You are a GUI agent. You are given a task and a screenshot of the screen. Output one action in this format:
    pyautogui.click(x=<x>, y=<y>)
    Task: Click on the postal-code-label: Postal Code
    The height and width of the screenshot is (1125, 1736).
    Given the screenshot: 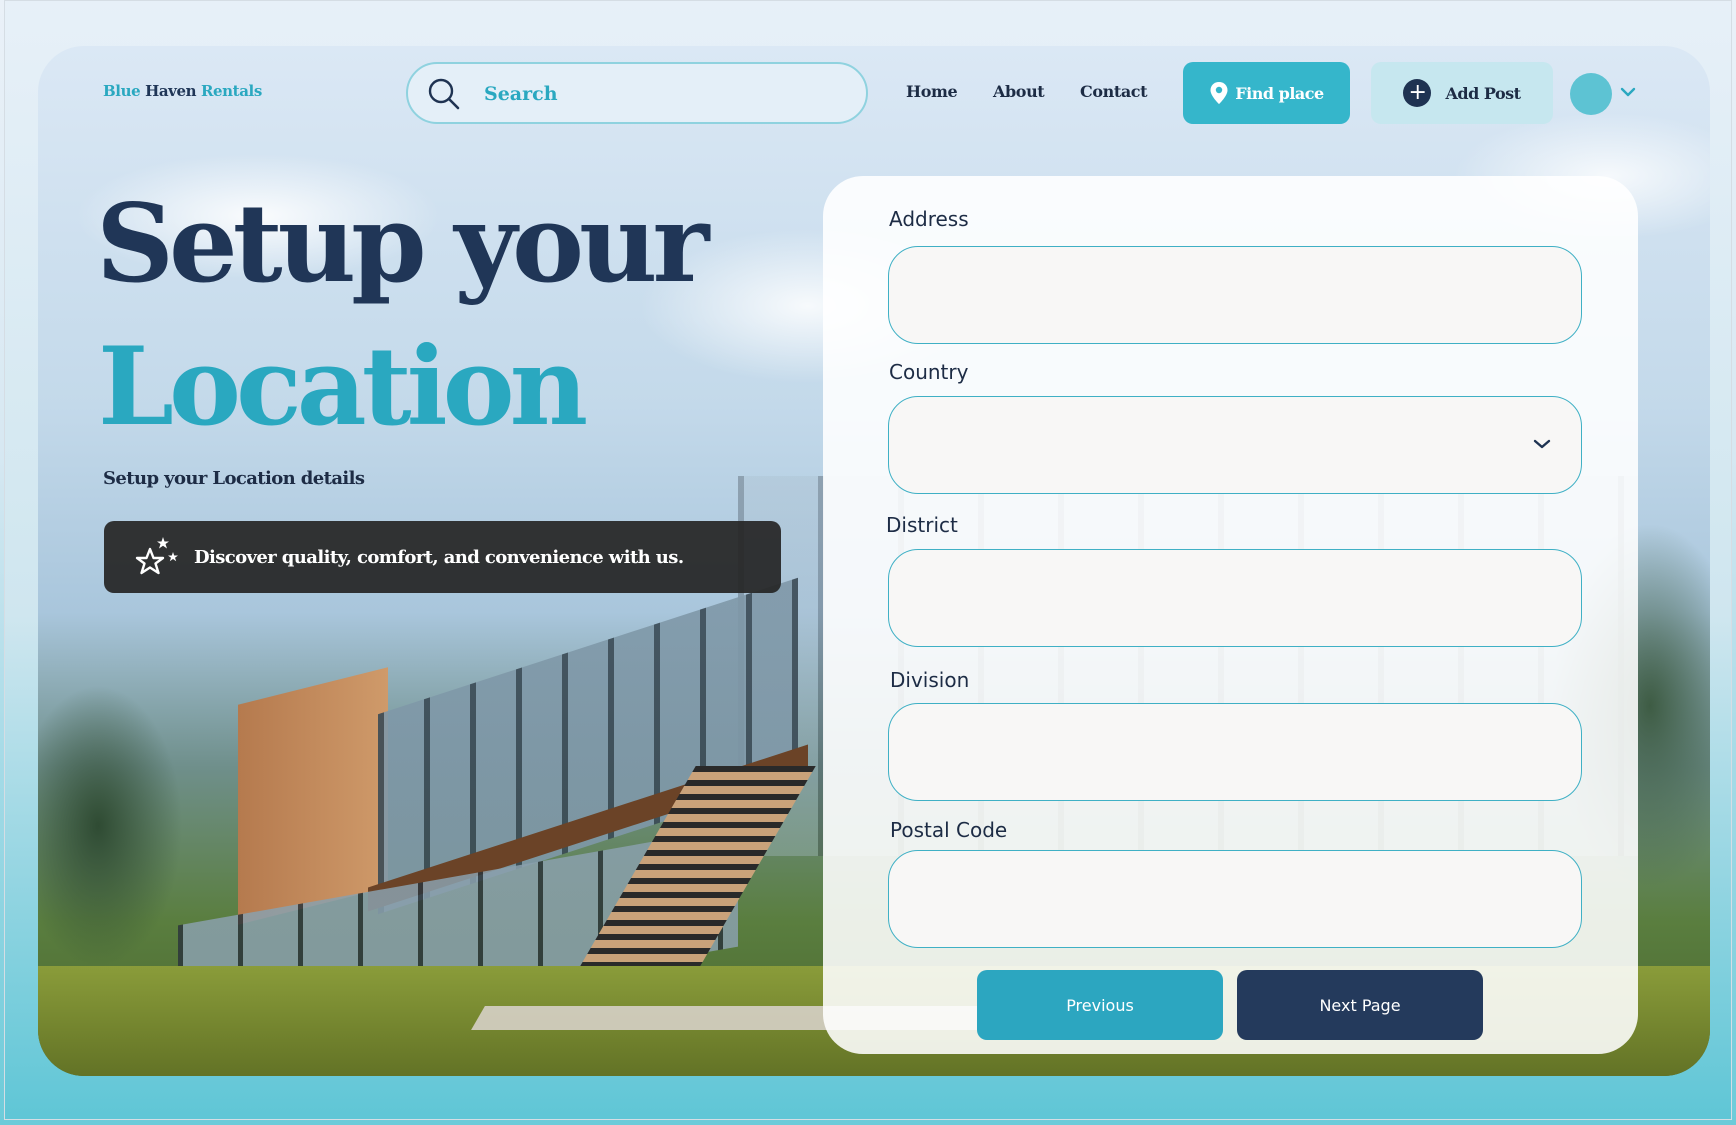 What is the action you would take?
    pyautogui.click(x=949, y=830)
    